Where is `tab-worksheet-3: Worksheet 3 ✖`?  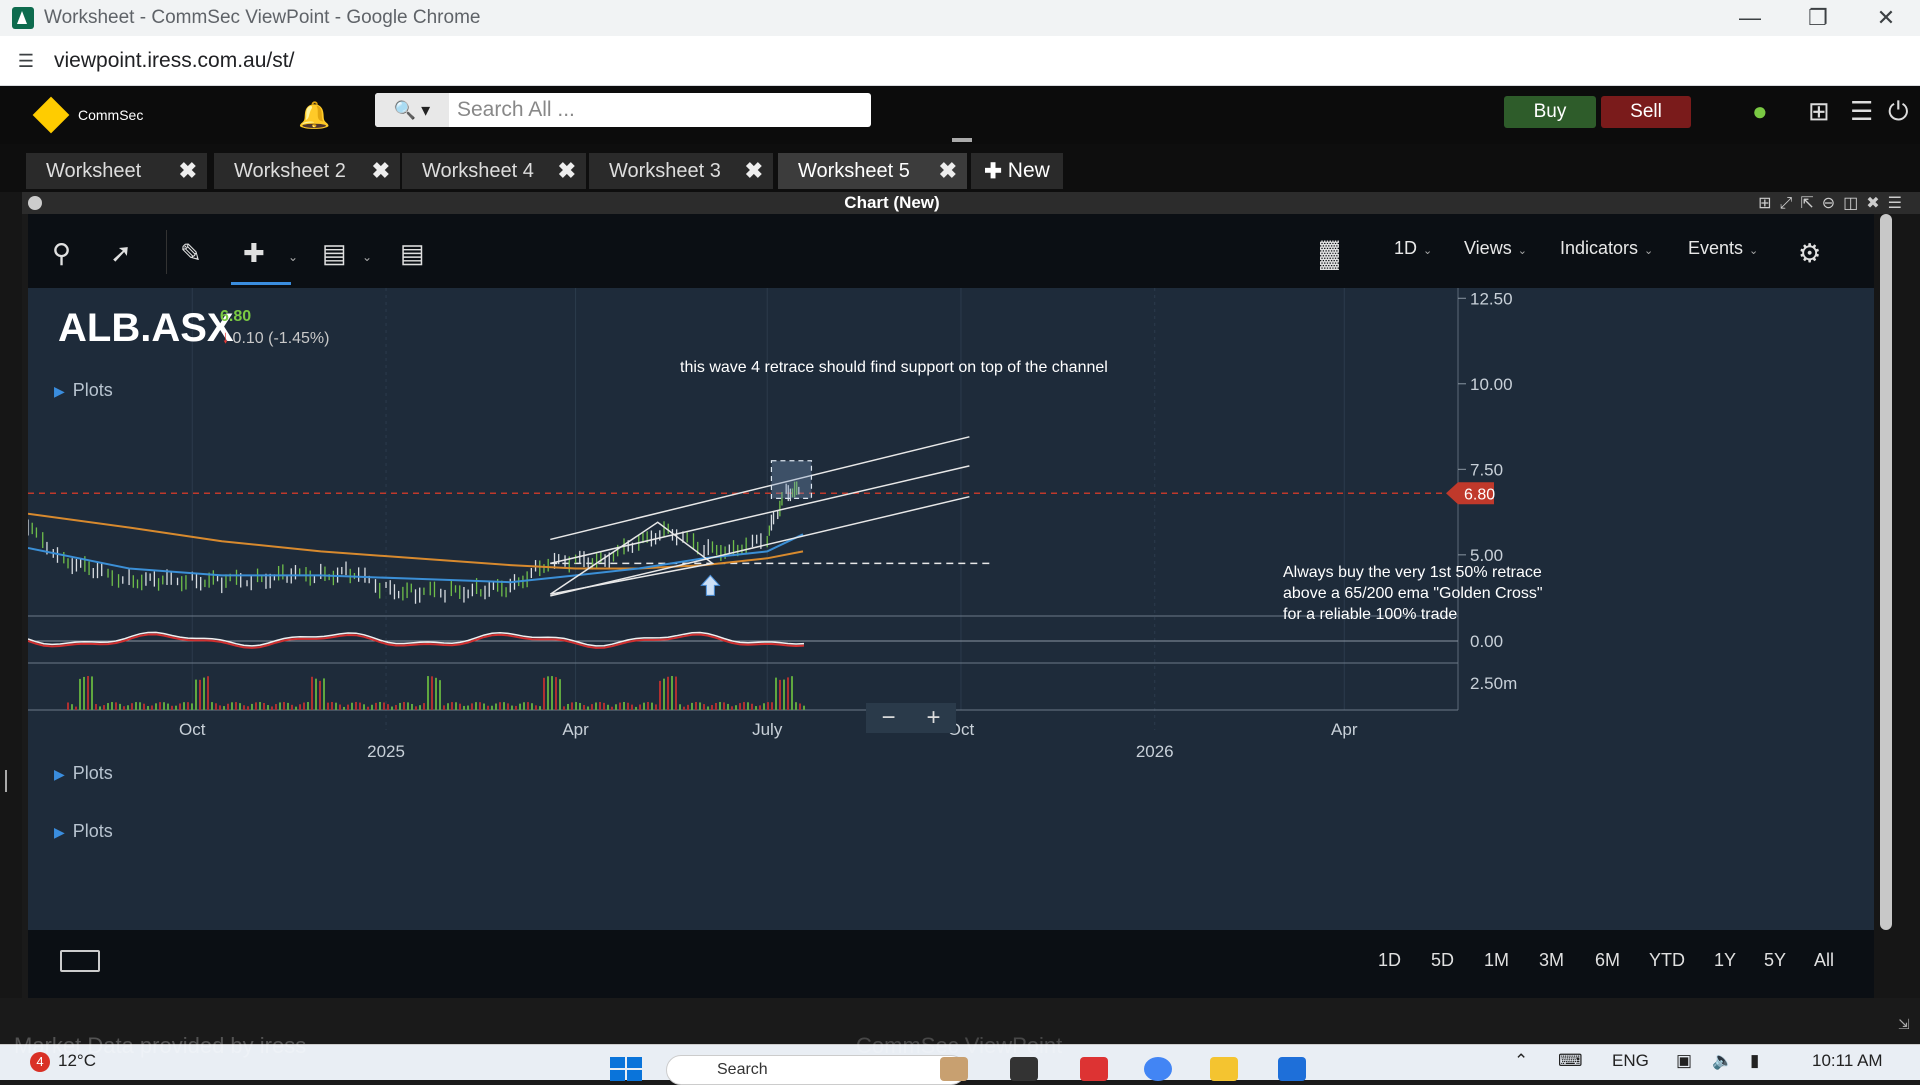 tab-worksheet-3: Worksheet 3 ✖ is located at coordinates (681, 171).